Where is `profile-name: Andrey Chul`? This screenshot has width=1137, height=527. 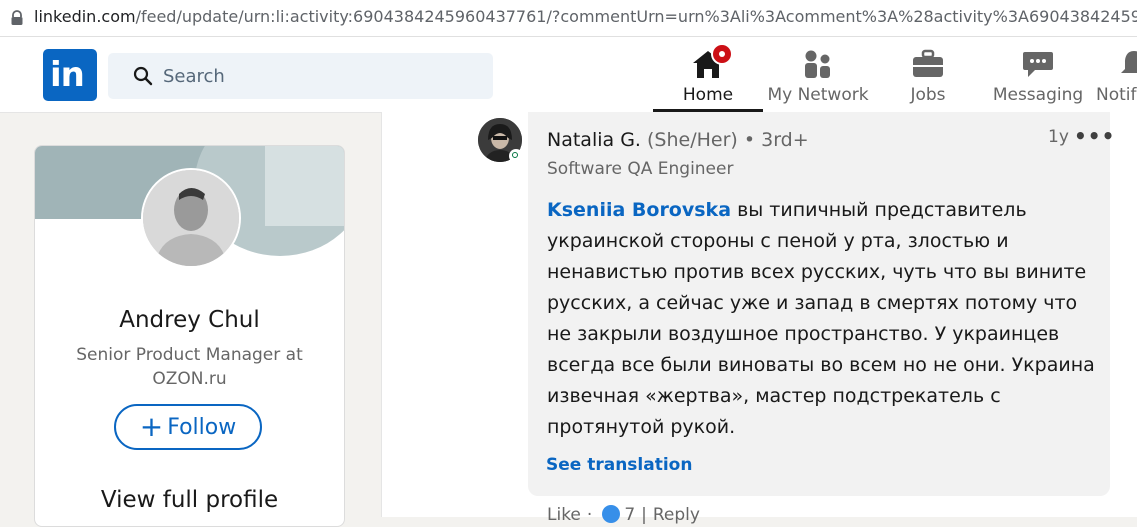
profile-name: Andrey Chul is located at coordinates (189, 320).